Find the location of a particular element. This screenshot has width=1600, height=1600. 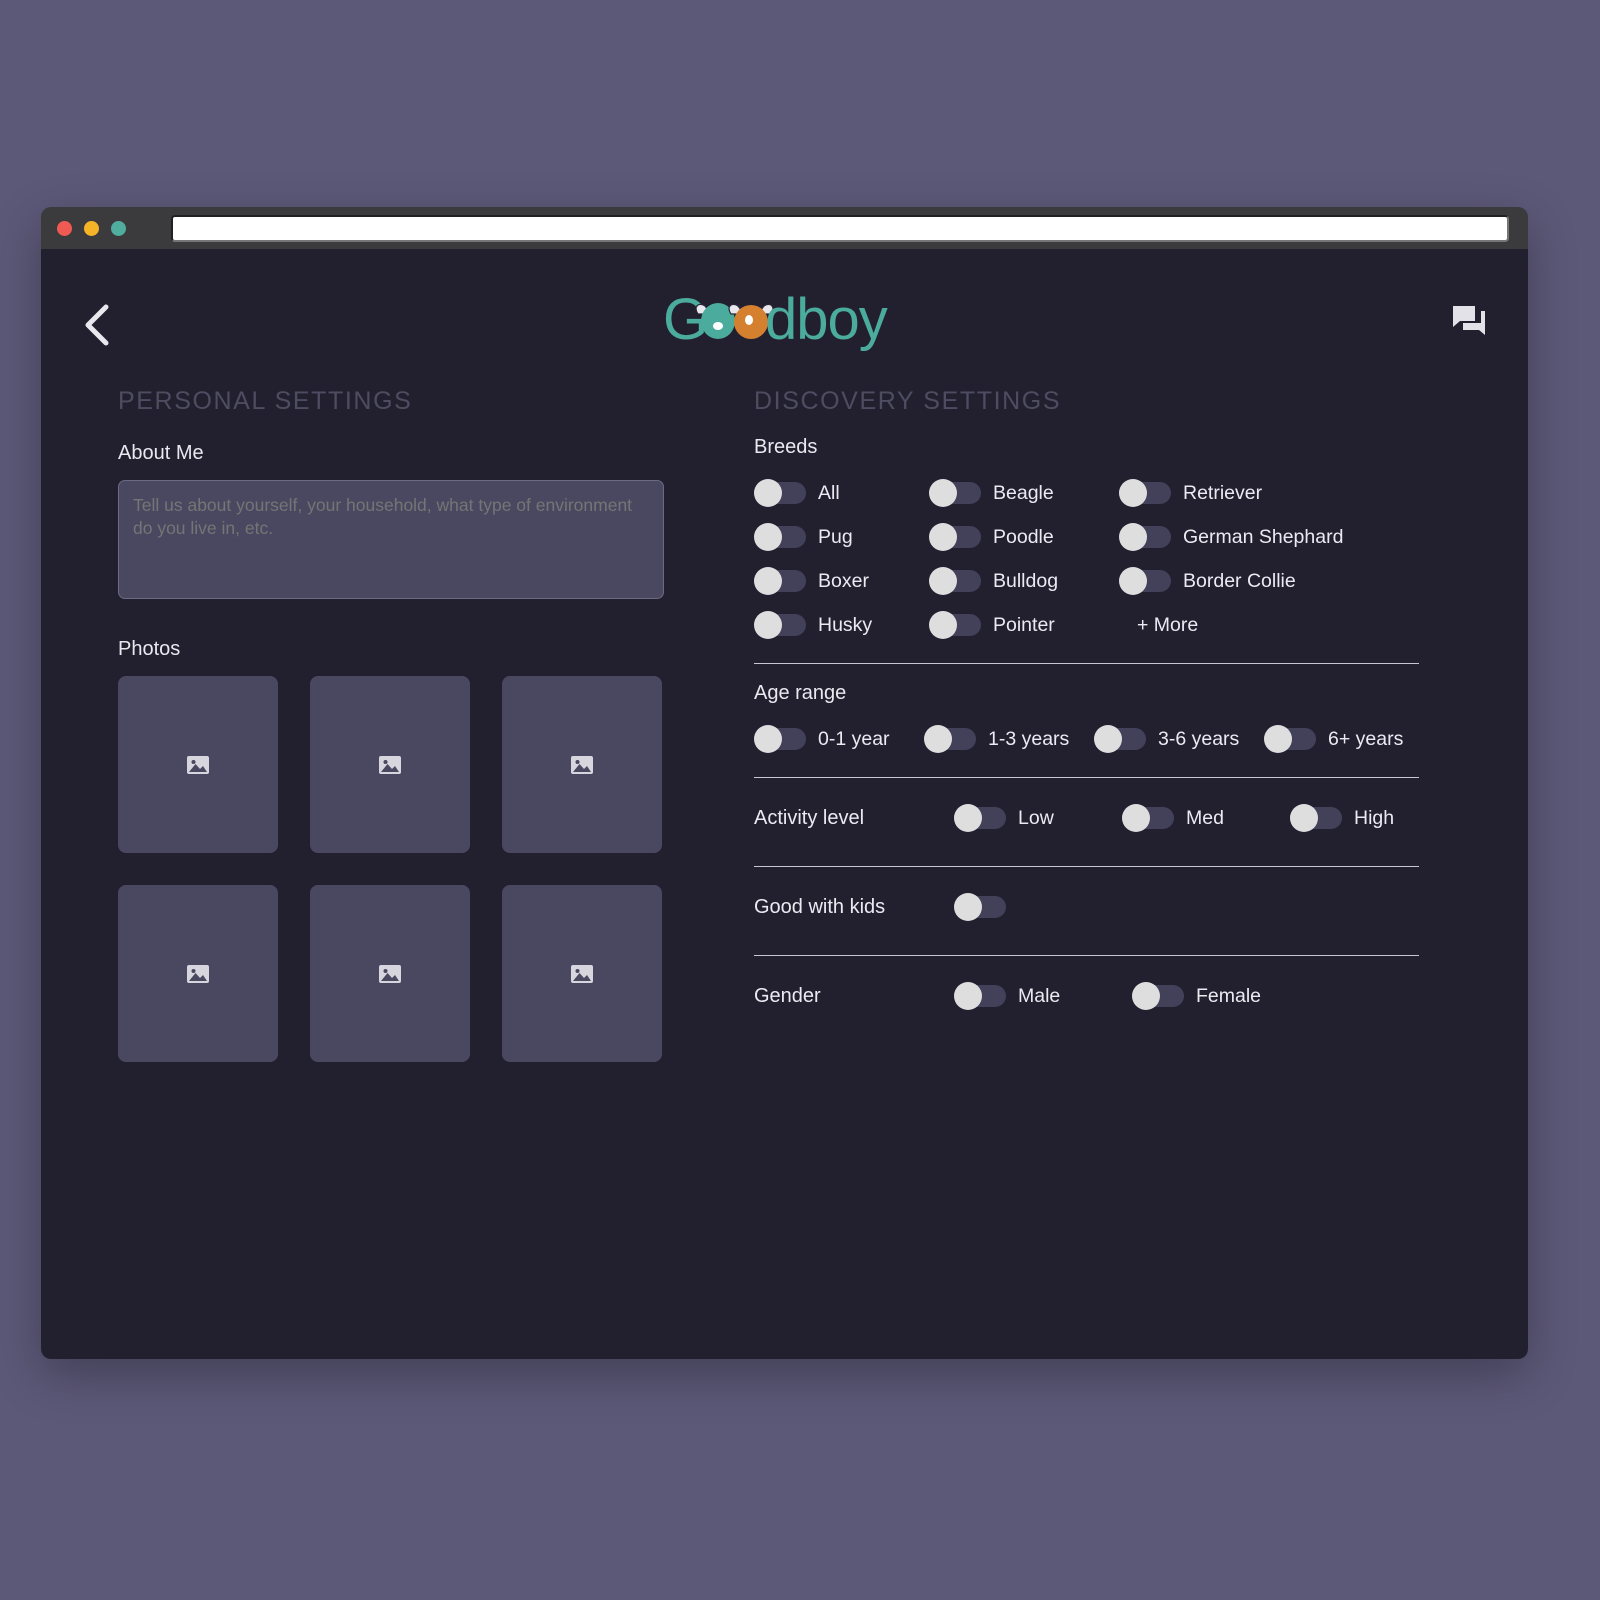

close-window-button is located at coordinates (64, 228).